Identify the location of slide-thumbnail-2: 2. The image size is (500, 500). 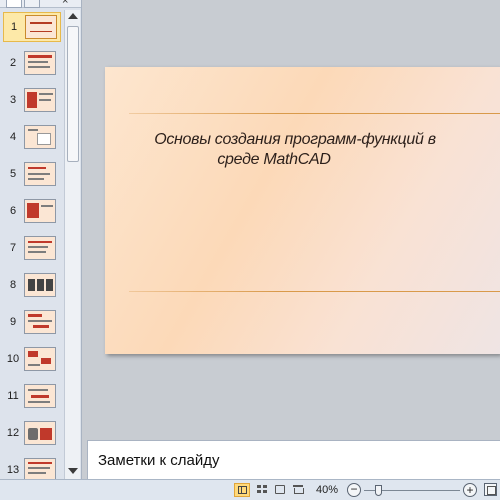
(32, 64).